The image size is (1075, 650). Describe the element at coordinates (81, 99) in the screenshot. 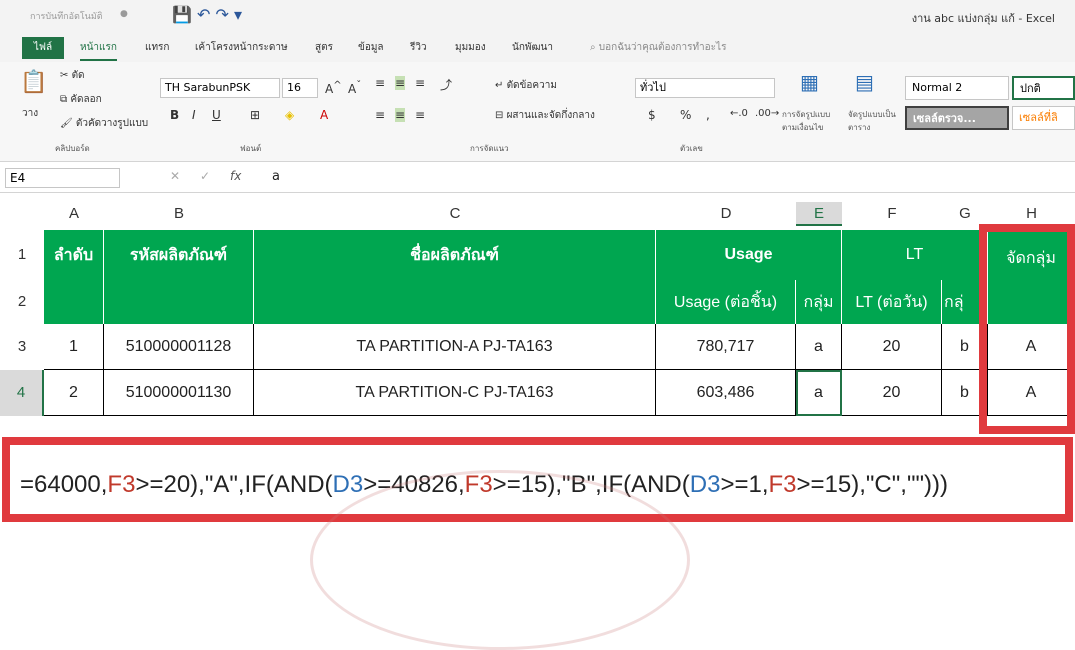

I see `copy-button: ⧉ คัดลอก` at that location.